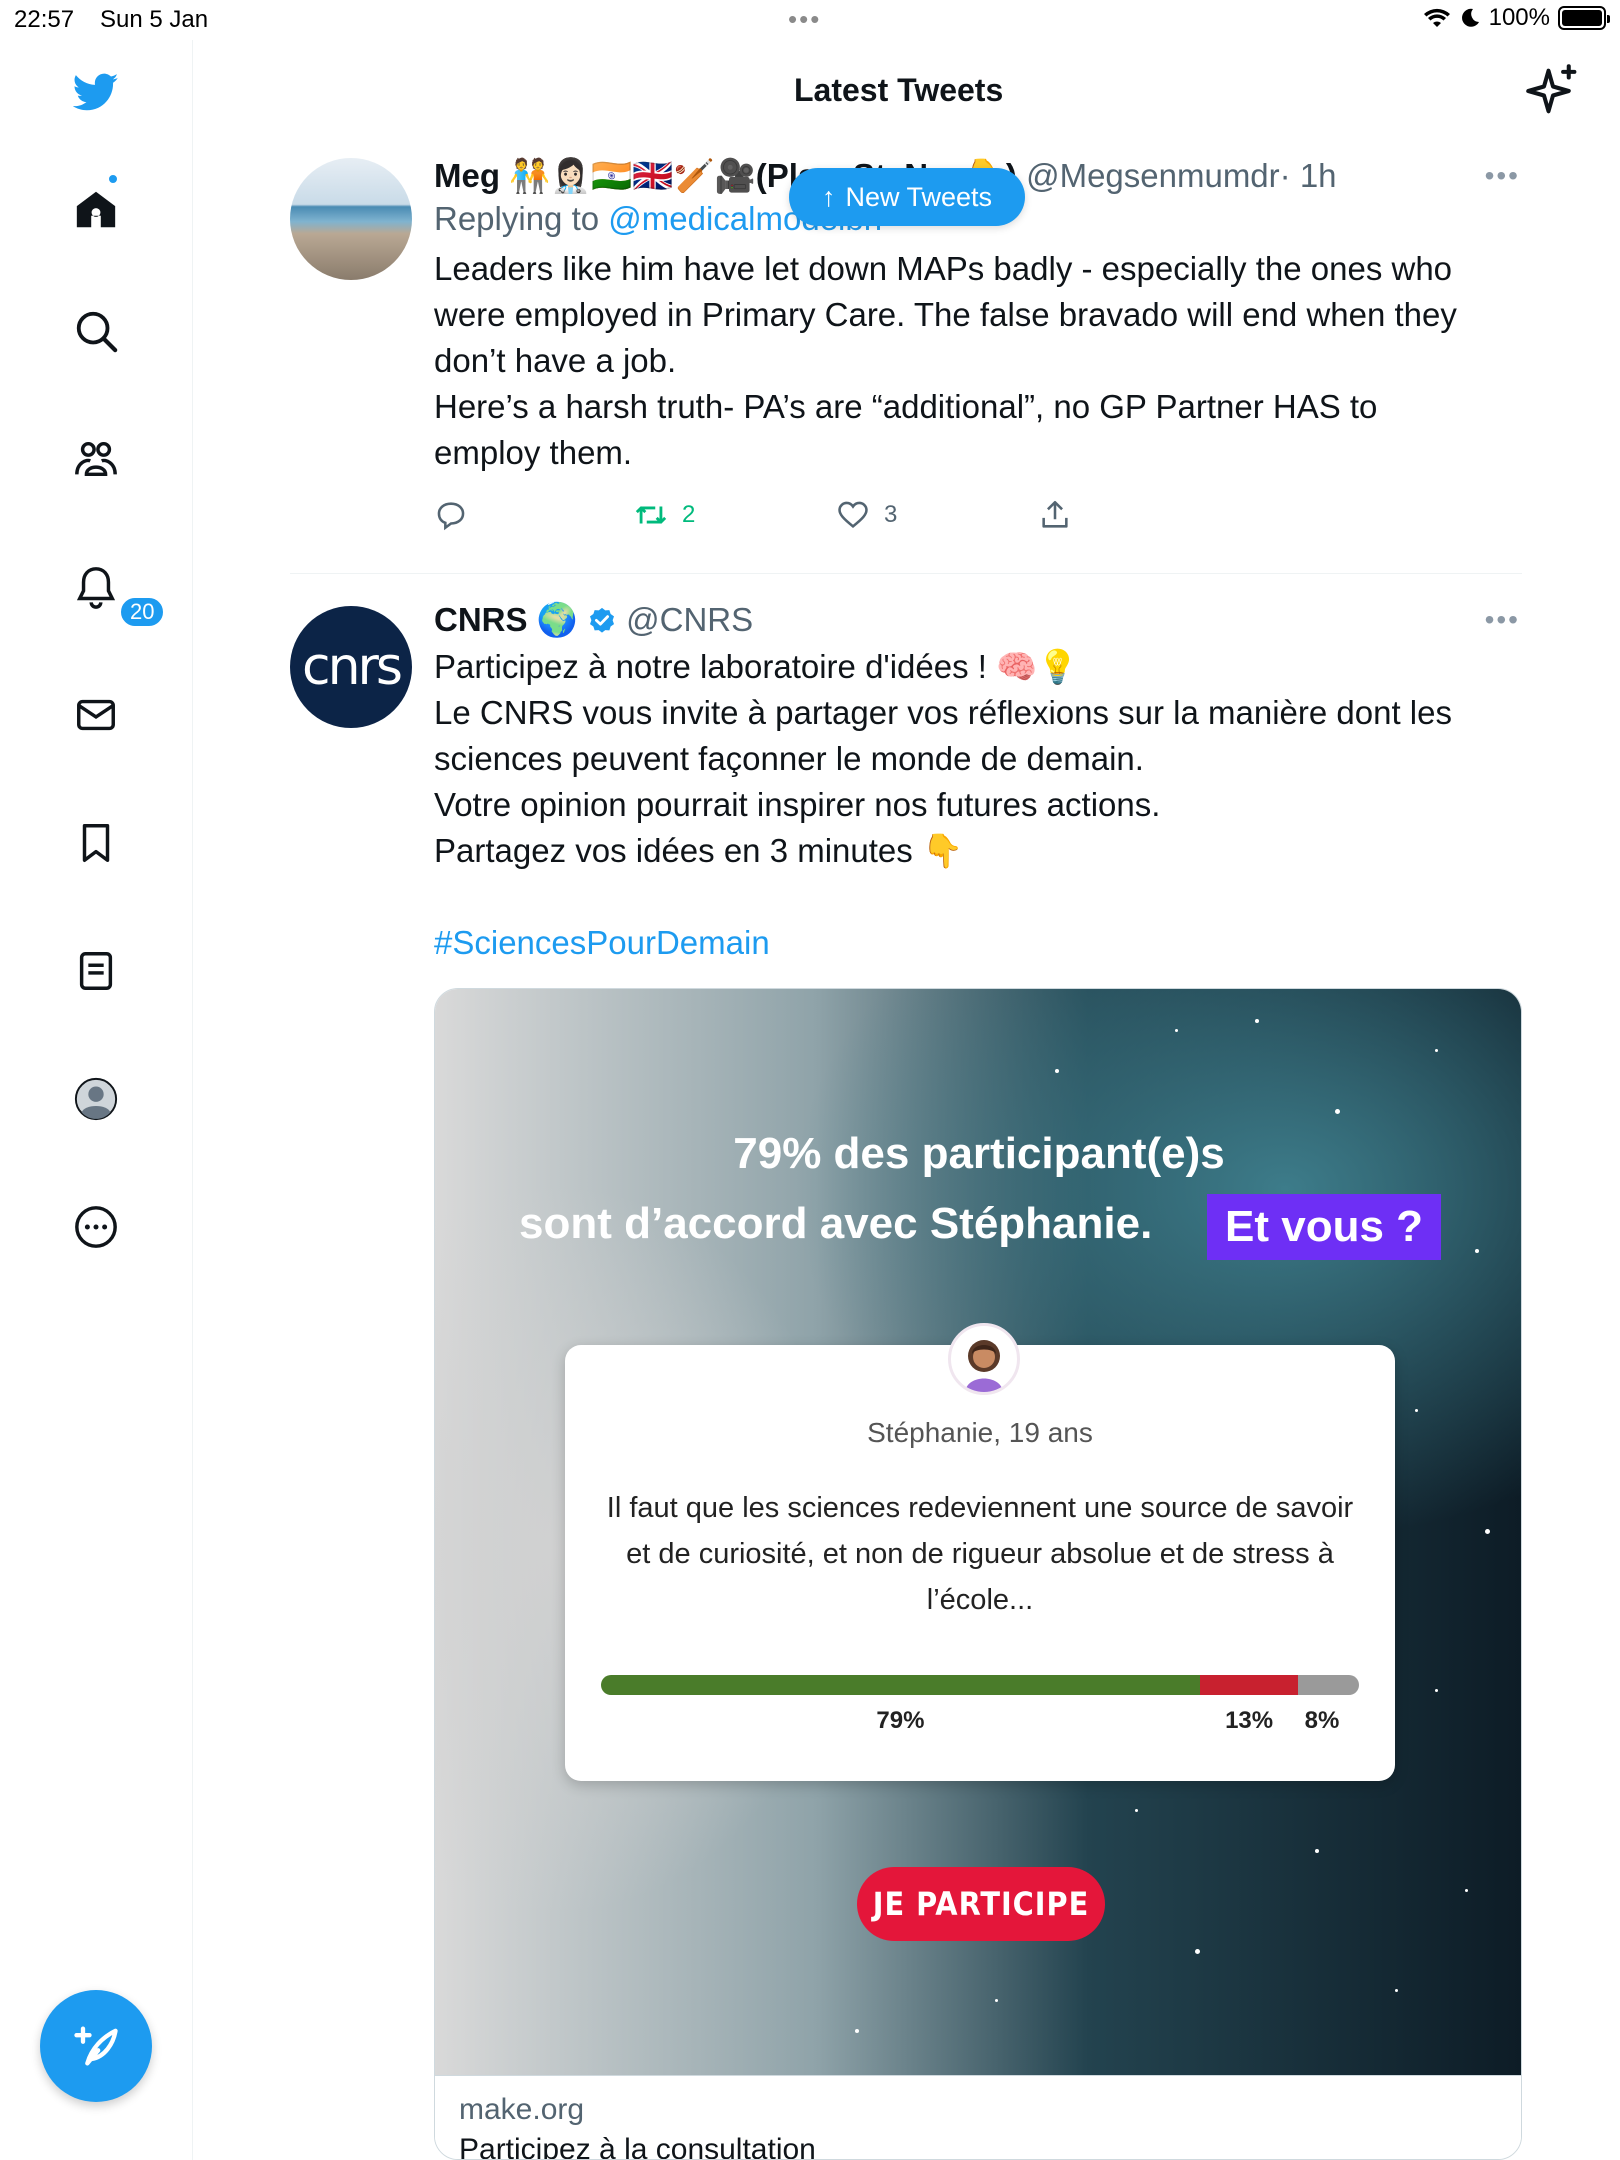 The width and height of the screenshot is (1620, 2160). Describe the element at coordinates (735, 515) in the screenshot. I see `retweet-button: 2` at that location.